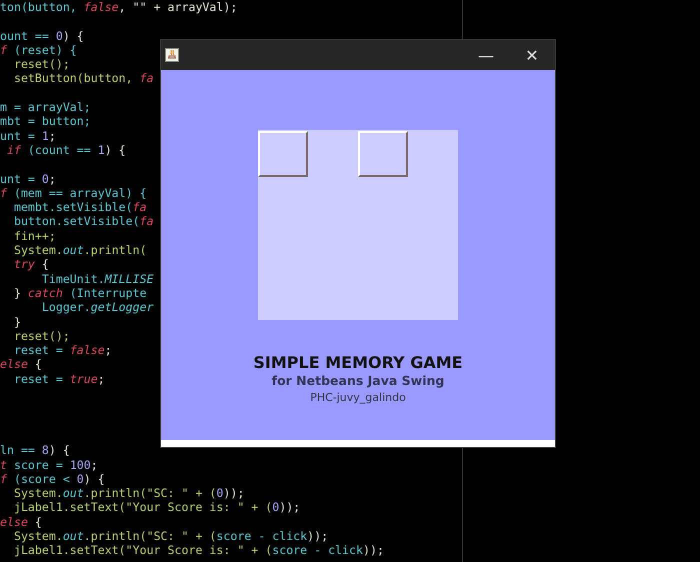 The image size is (700, 562). What do you see at coordinates (58, 379) in the screenshot?
I see `code-line: reset = true;` at bounding box center [58, 379].